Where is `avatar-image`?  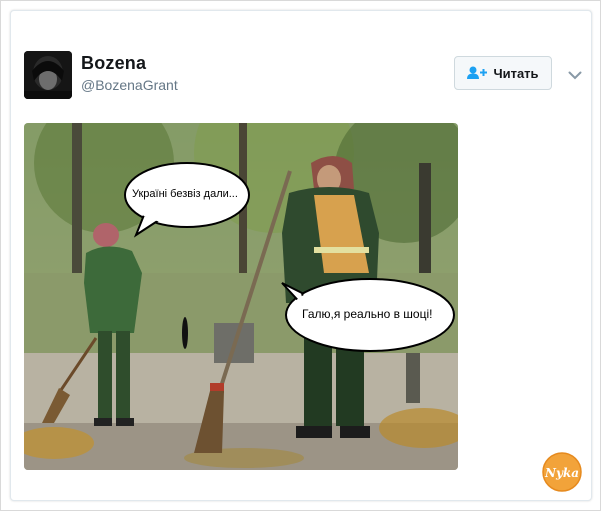
avatar-image is located at coordinates (48, 75).